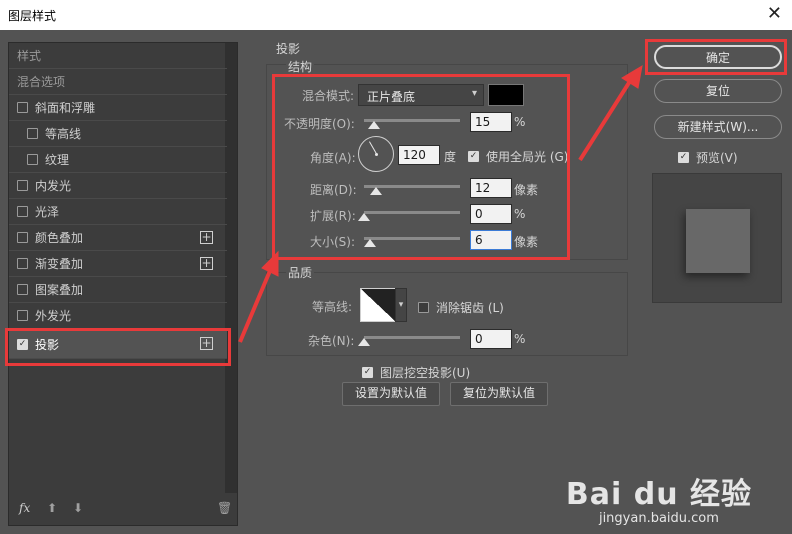 This screenshot has width=792, height=534. I want to click on list-item-drop-shadow: ✓ 投影 +, so click(118, 345).